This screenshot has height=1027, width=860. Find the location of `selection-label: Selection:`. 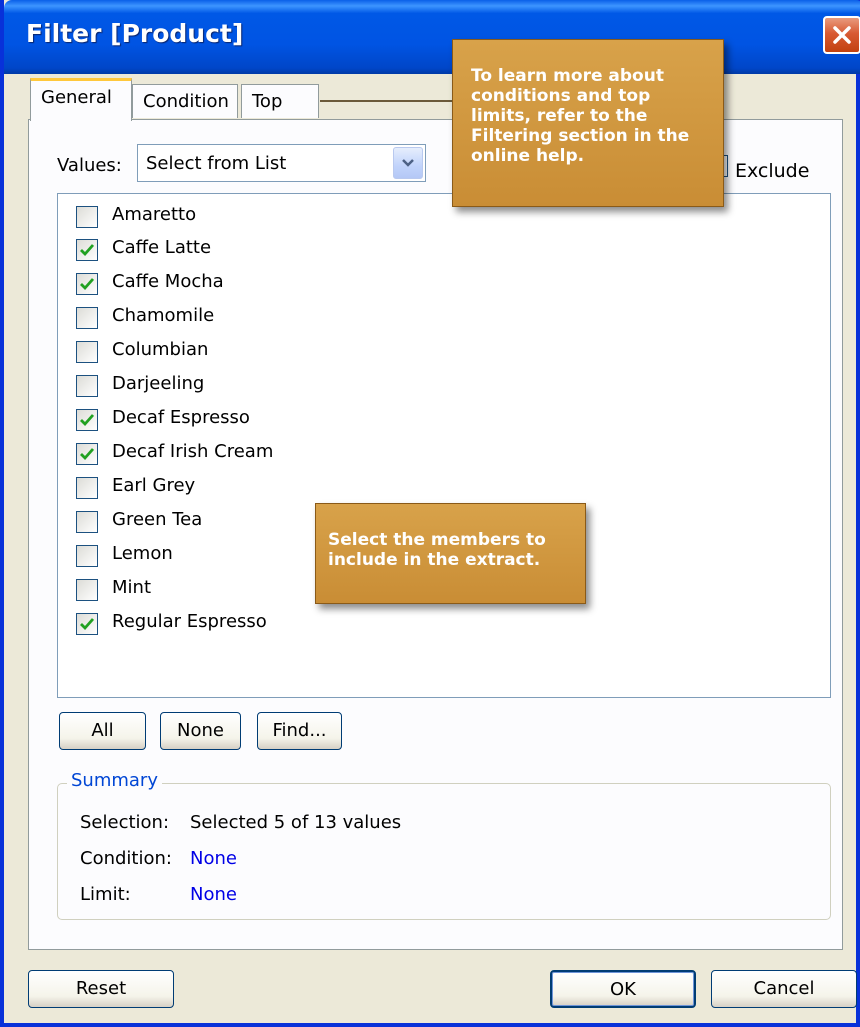

selection-label: Selection: is located at coordinates (125, 822).